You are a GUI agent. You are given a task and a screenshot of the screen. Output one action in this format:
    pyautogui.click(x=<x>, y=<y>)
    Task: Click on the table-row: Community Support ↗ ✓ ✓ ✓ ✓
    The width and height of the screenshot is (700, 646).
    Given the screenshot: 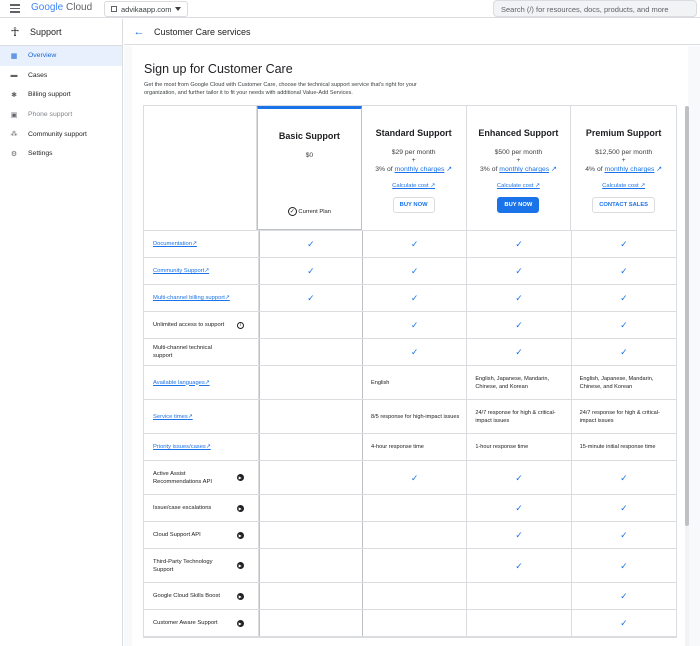 What is the action you would take?
    pyautogui.click(x=410, y=271)
    